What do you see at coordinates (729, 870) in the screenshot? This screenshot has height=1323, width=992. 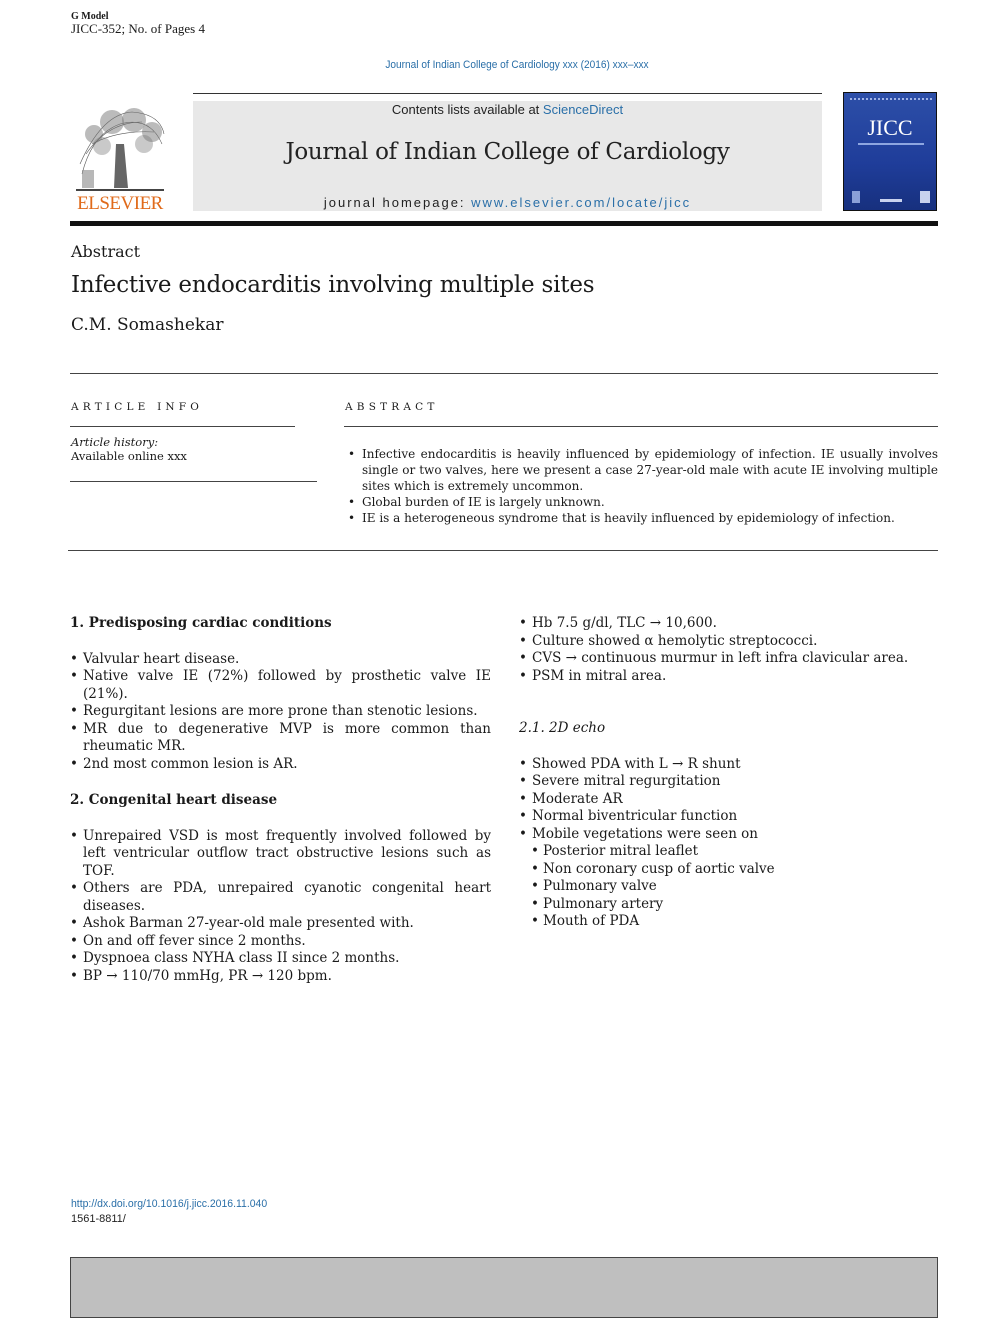 I see `vegetation-site-bullet: Non coronary cusp of aortic valve` at bounding box center [729, 870].